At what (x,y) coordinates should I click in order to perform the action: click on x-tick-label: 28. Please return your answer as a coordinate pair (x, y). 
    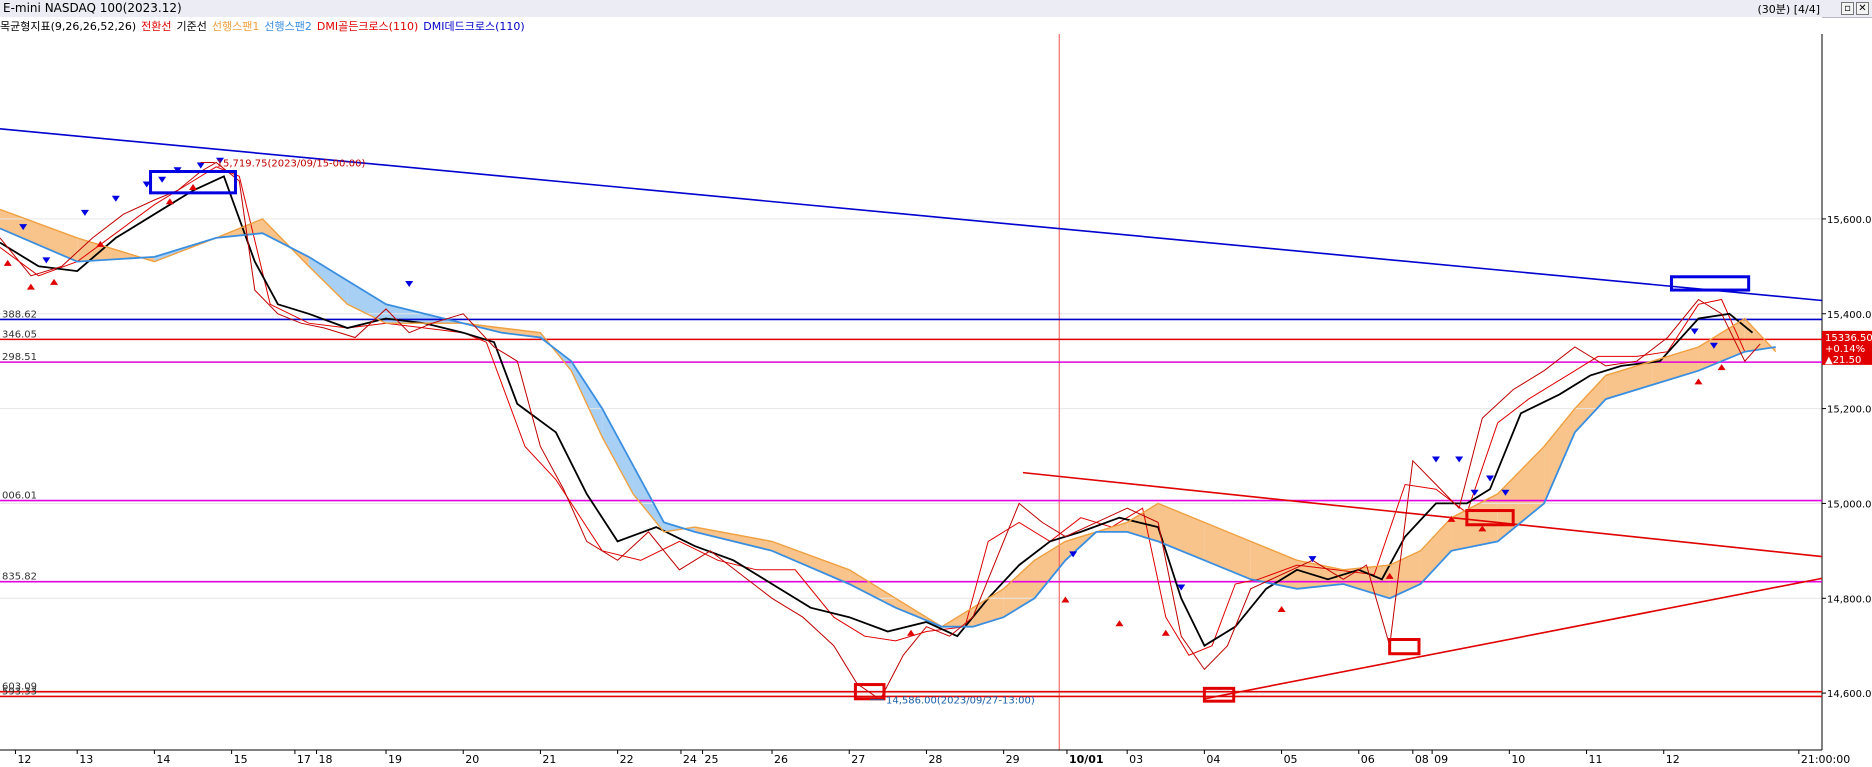
    Looking at the image, I should click on (935, 759).